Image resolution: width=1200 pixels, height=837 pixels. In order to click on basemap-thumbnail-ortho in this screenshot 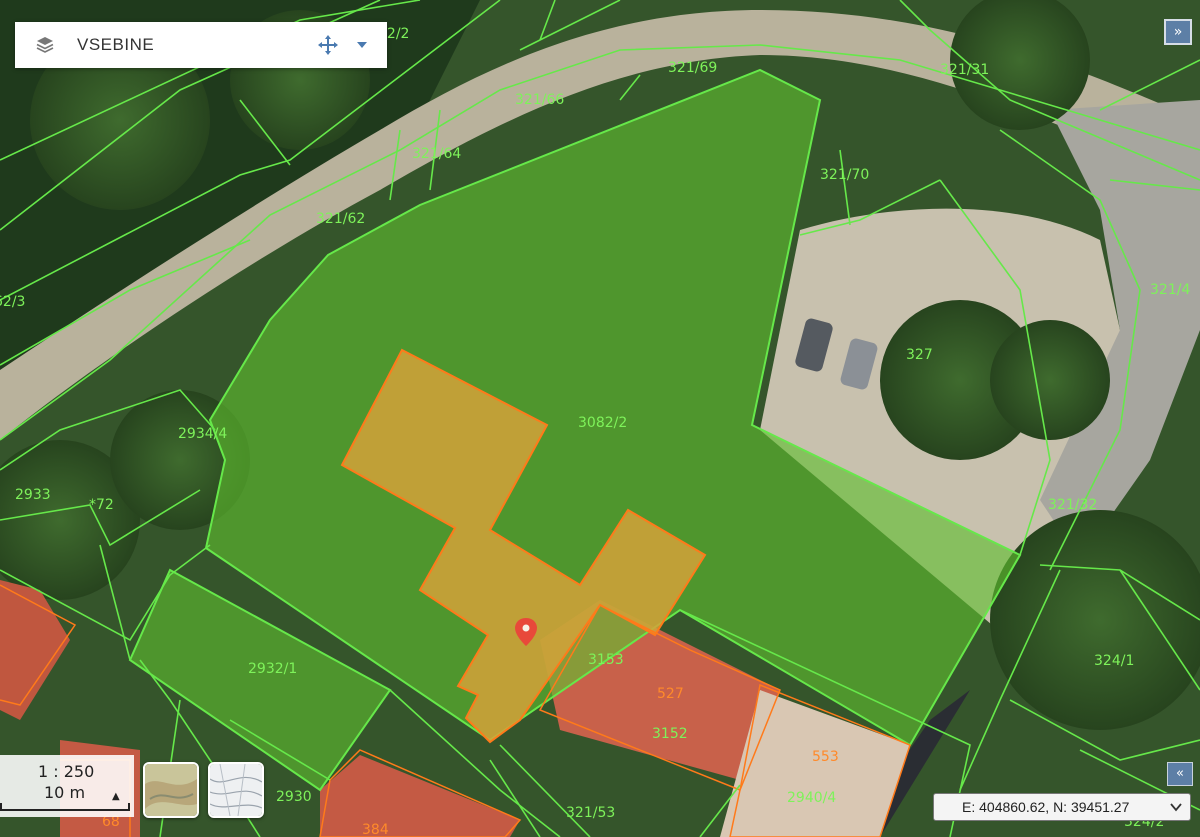, I will do `click(171, 790)`.